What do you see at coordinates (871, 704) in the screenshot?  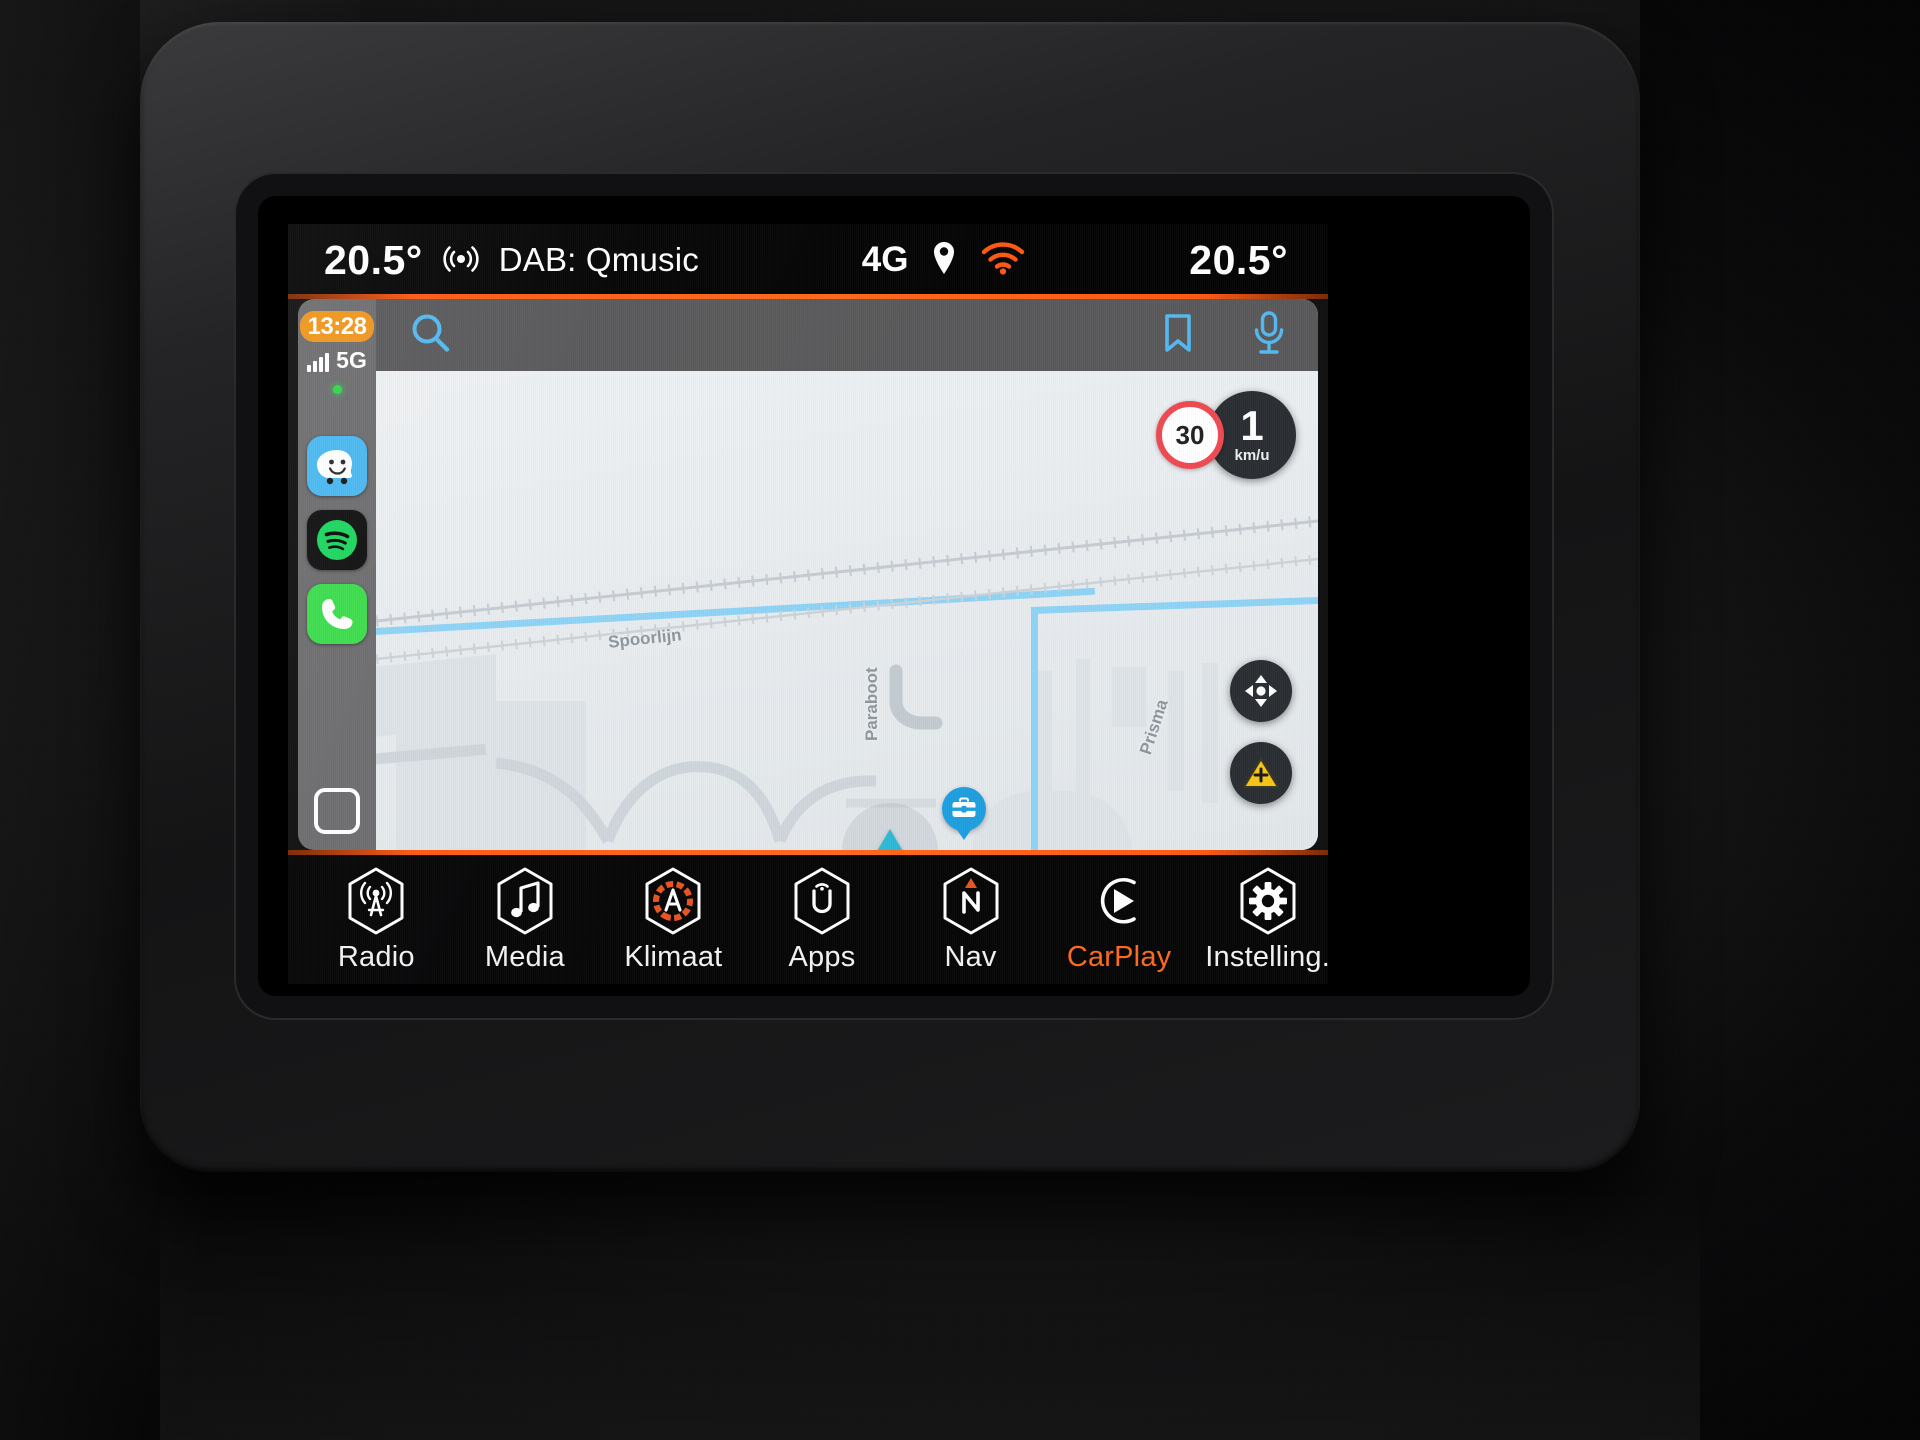 I see `map-label-street-paraboot: Paraboot` at bounding box center [871, 704].